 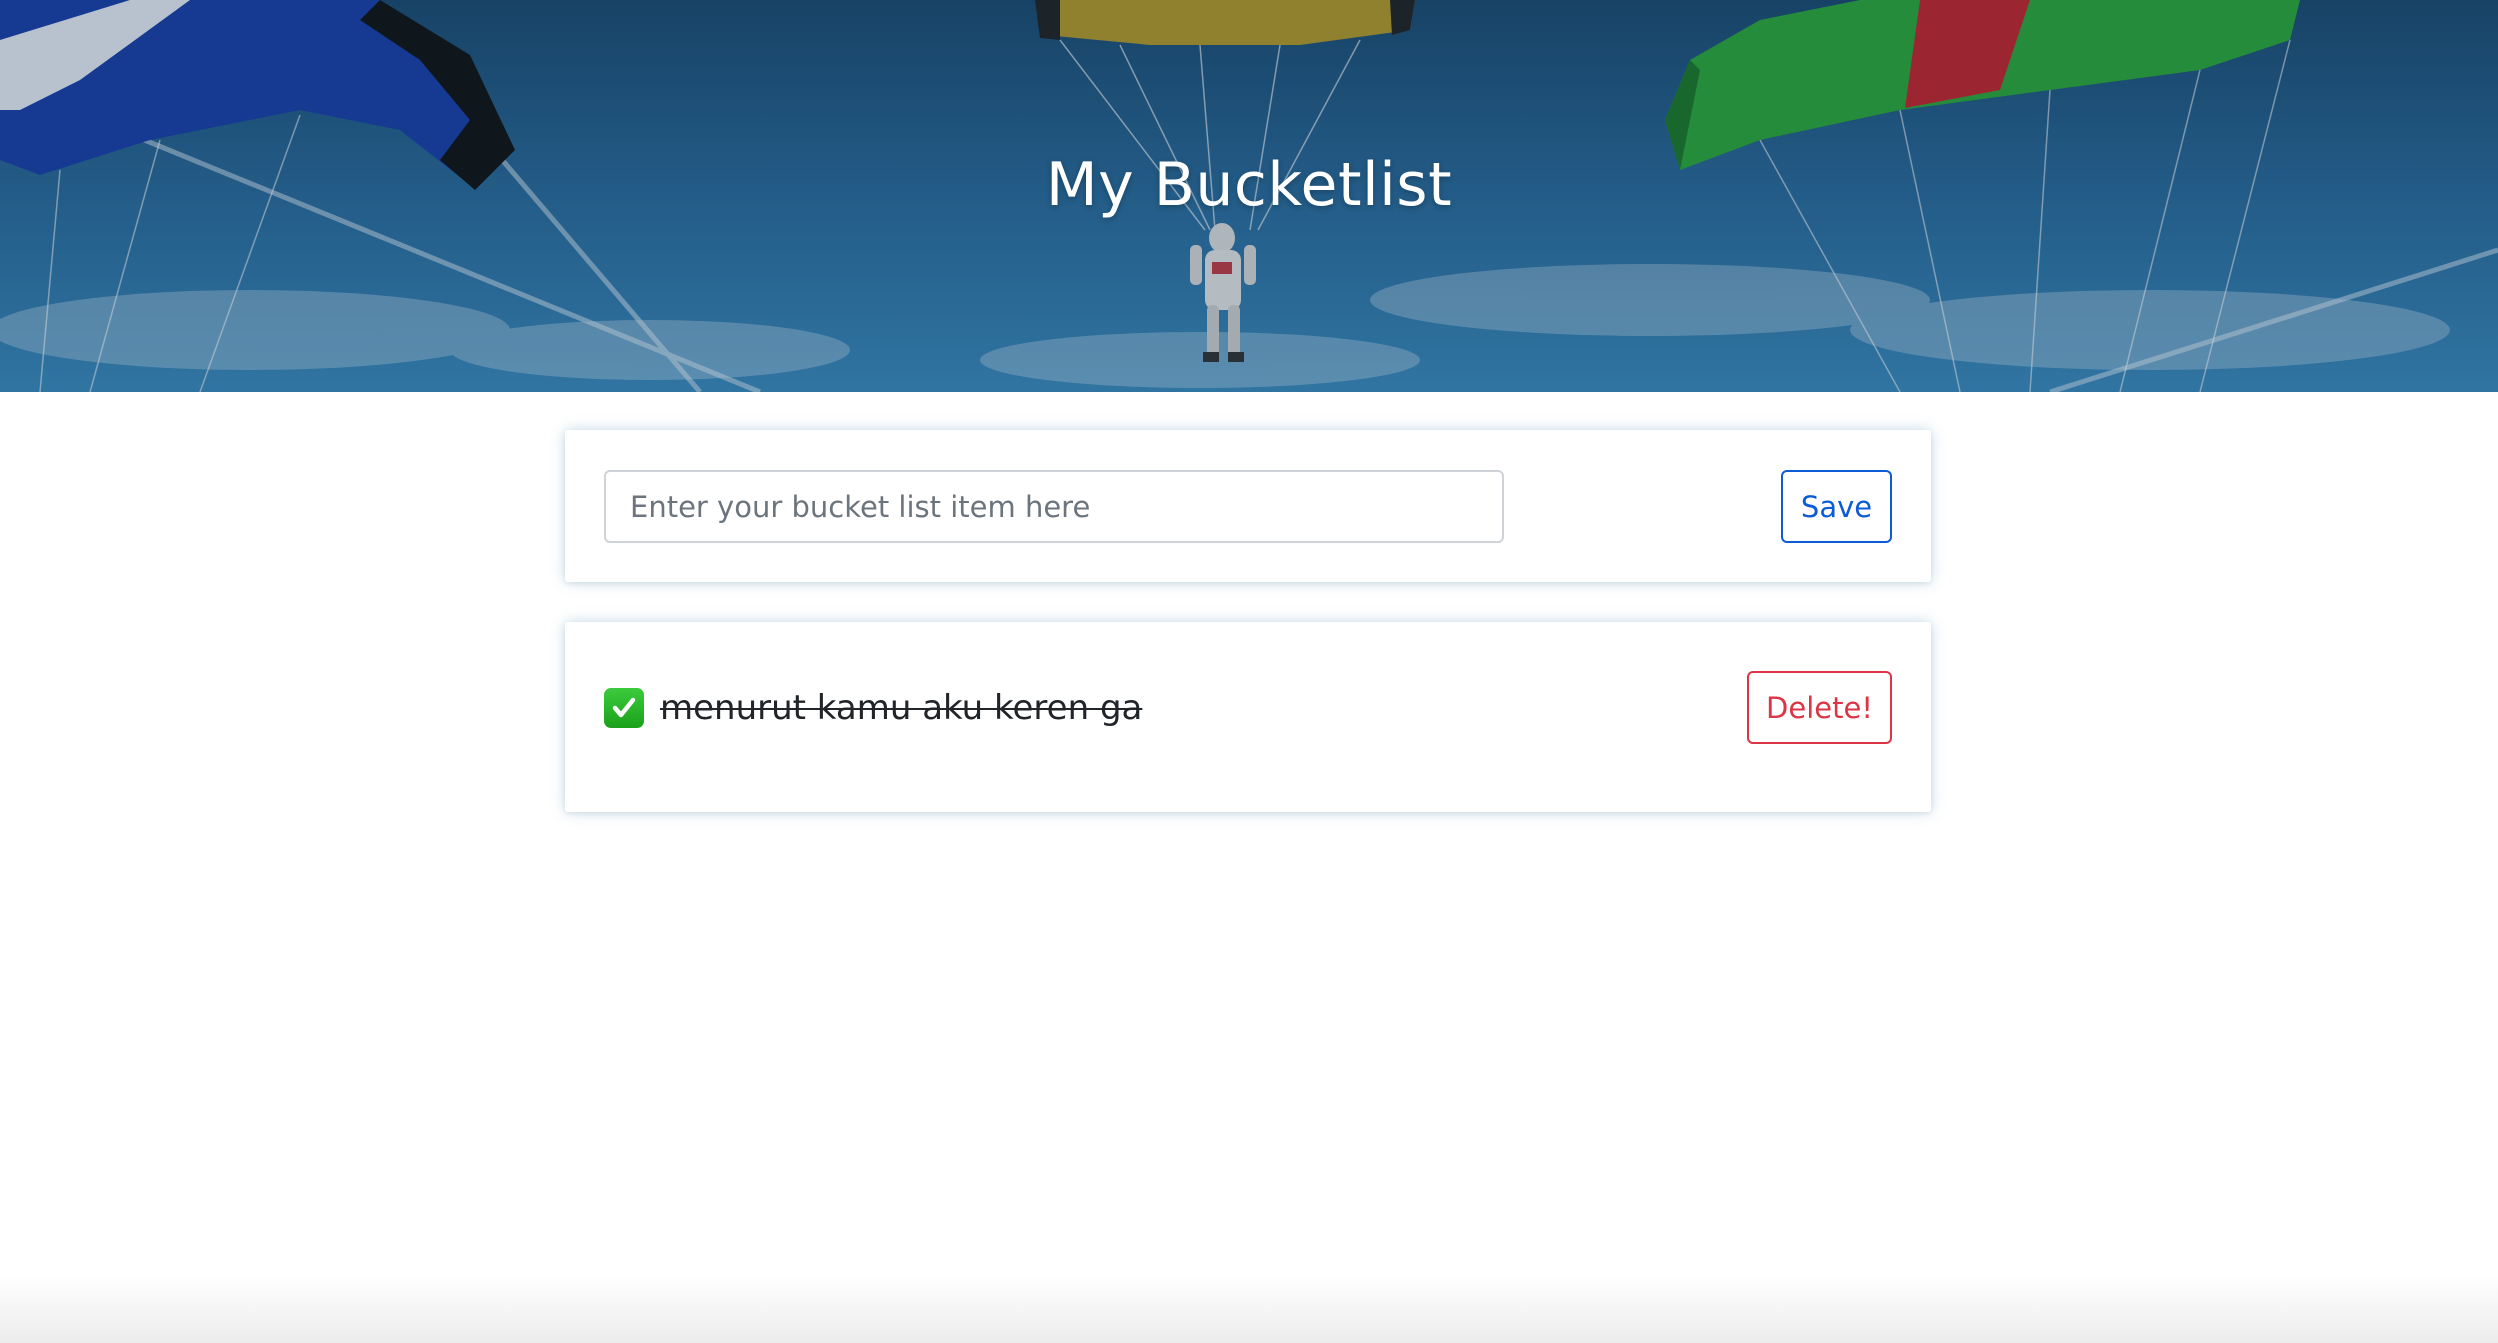 I want to click on page-title: My Bucketlist, so click(x=1249, y=185).